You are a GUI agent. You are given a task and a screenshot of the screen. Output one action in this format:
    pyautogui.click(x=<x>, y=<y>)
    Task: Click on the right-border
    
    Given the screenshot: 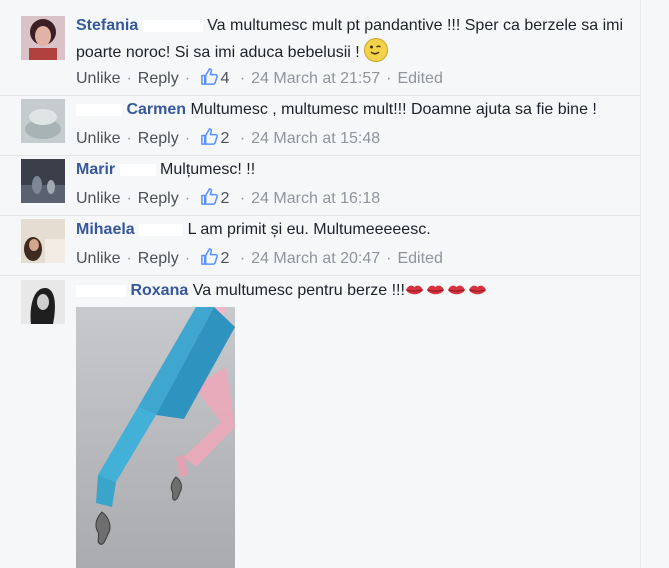 What is the action you would take?
    pyautogui.click(x=640, y=284)
    